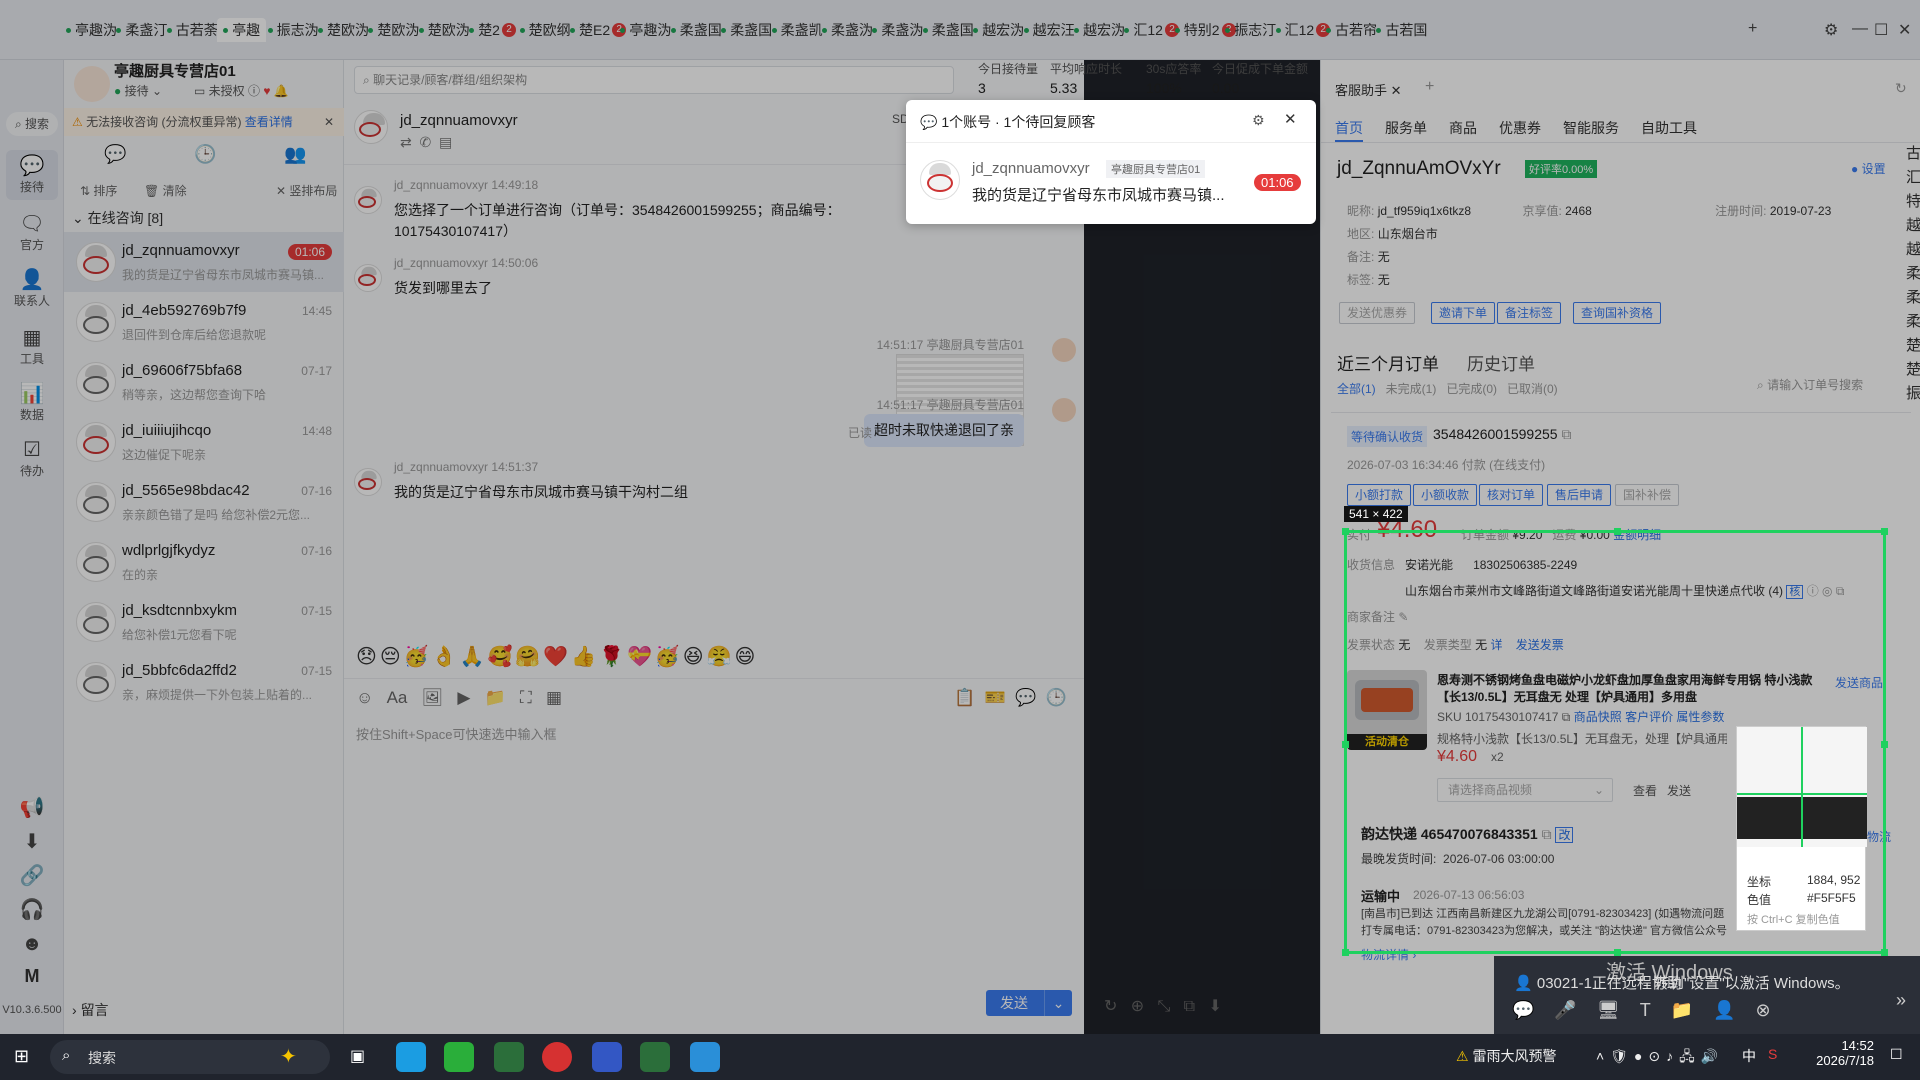  Describe the element at coordinates (545, 30) in the screenshot. I see `top-tab: 楚欧纲` at that location.